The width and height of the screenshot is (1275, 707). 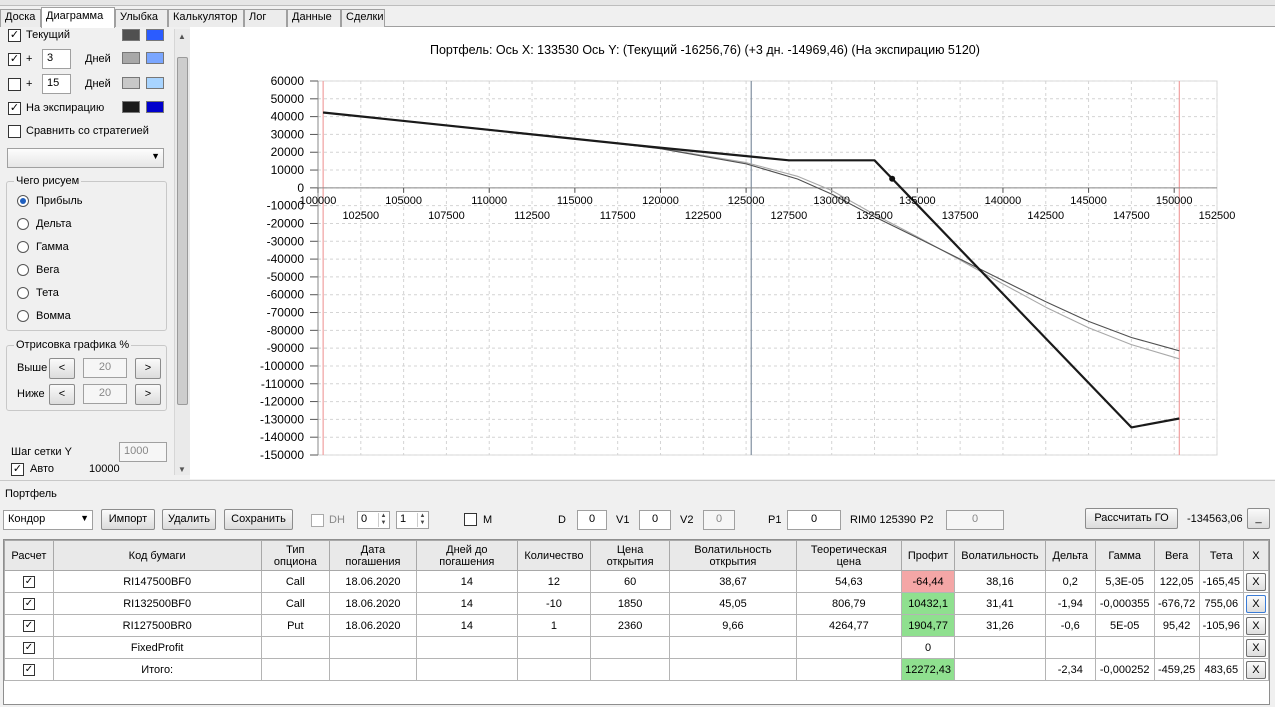 I want to click on d-input: 0, so click(x=592, y=520).